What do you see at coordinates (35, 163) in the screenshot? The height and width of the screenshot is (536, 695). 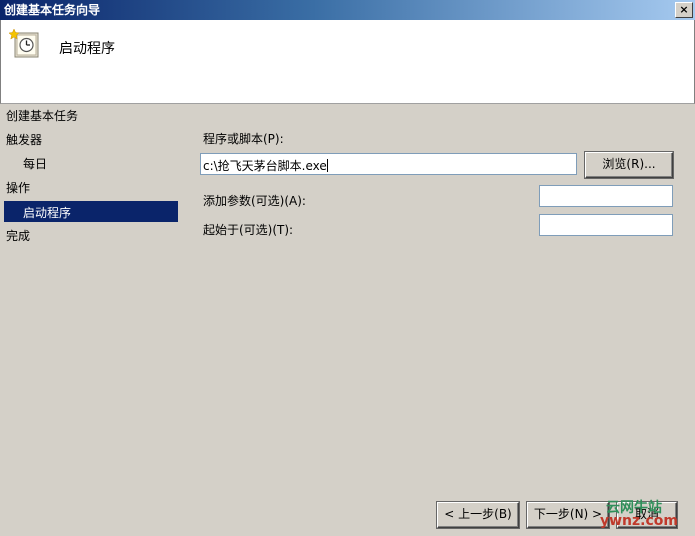 I see `nav-item-daily: 每日` at bounding box center [35, 163].